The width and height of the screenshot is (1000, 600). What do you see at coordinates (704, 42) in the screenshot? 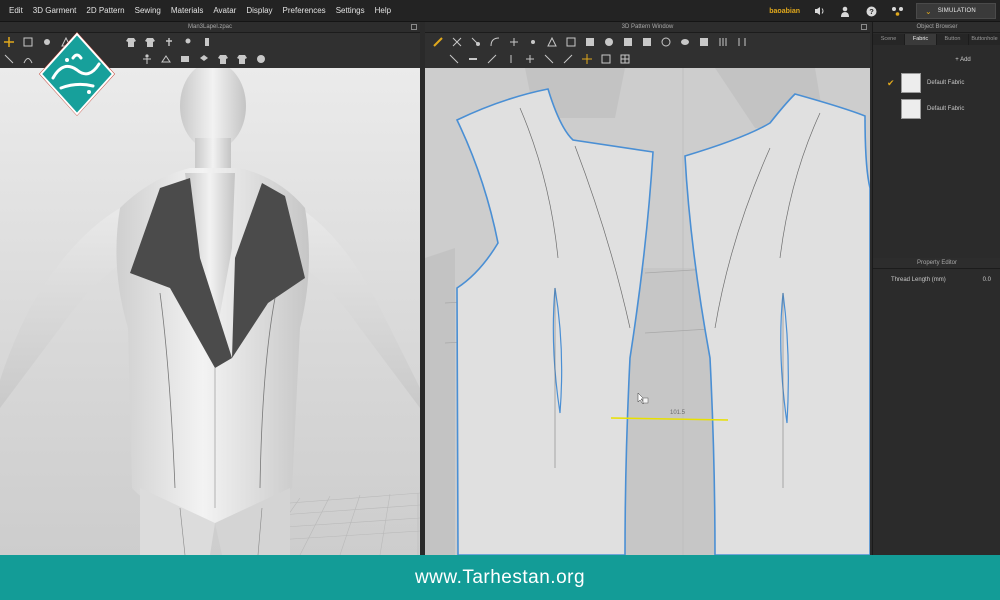
I see `sewing-icon` at bounding box center [704, 42].